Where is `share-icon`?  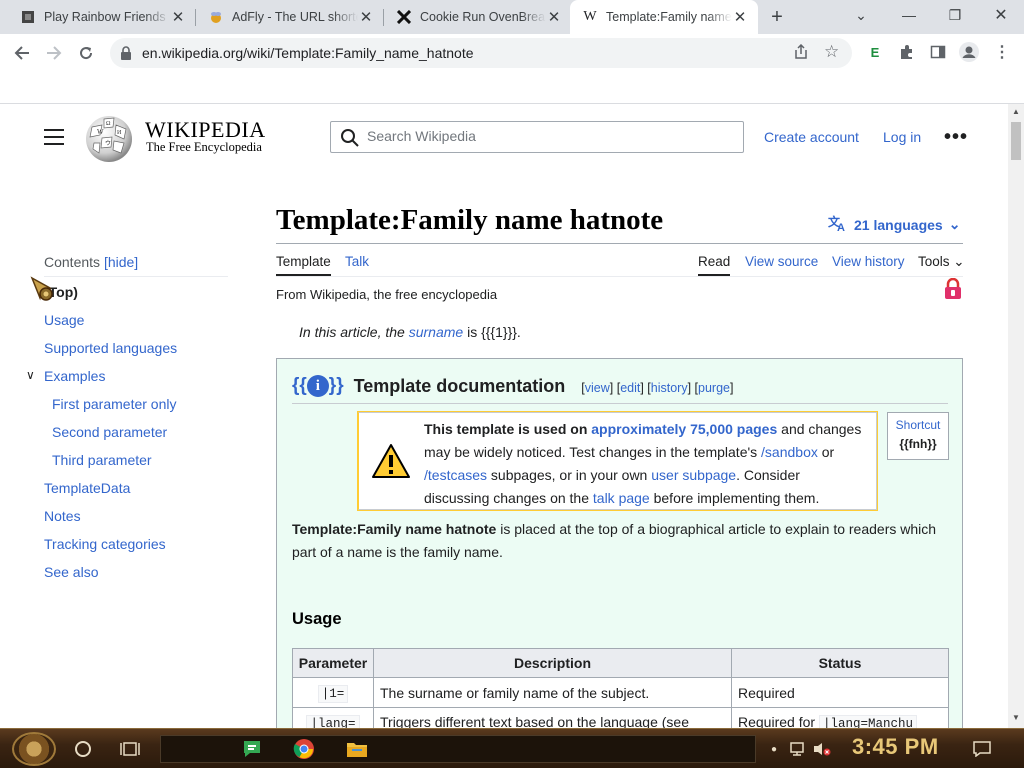
share-icon is located at coordinates (801, 54).